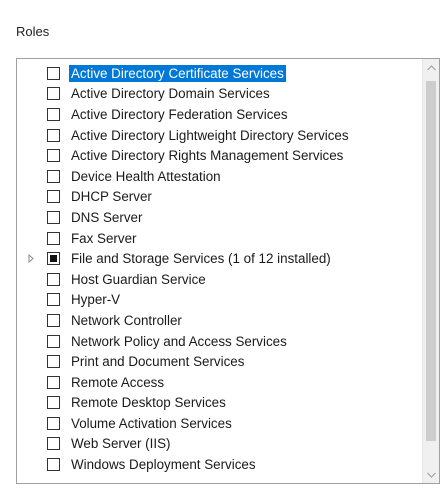  Describe the element at coordinates (151, 423) in the screenshot. I see `role-label: Volume Activation Services` at that location.